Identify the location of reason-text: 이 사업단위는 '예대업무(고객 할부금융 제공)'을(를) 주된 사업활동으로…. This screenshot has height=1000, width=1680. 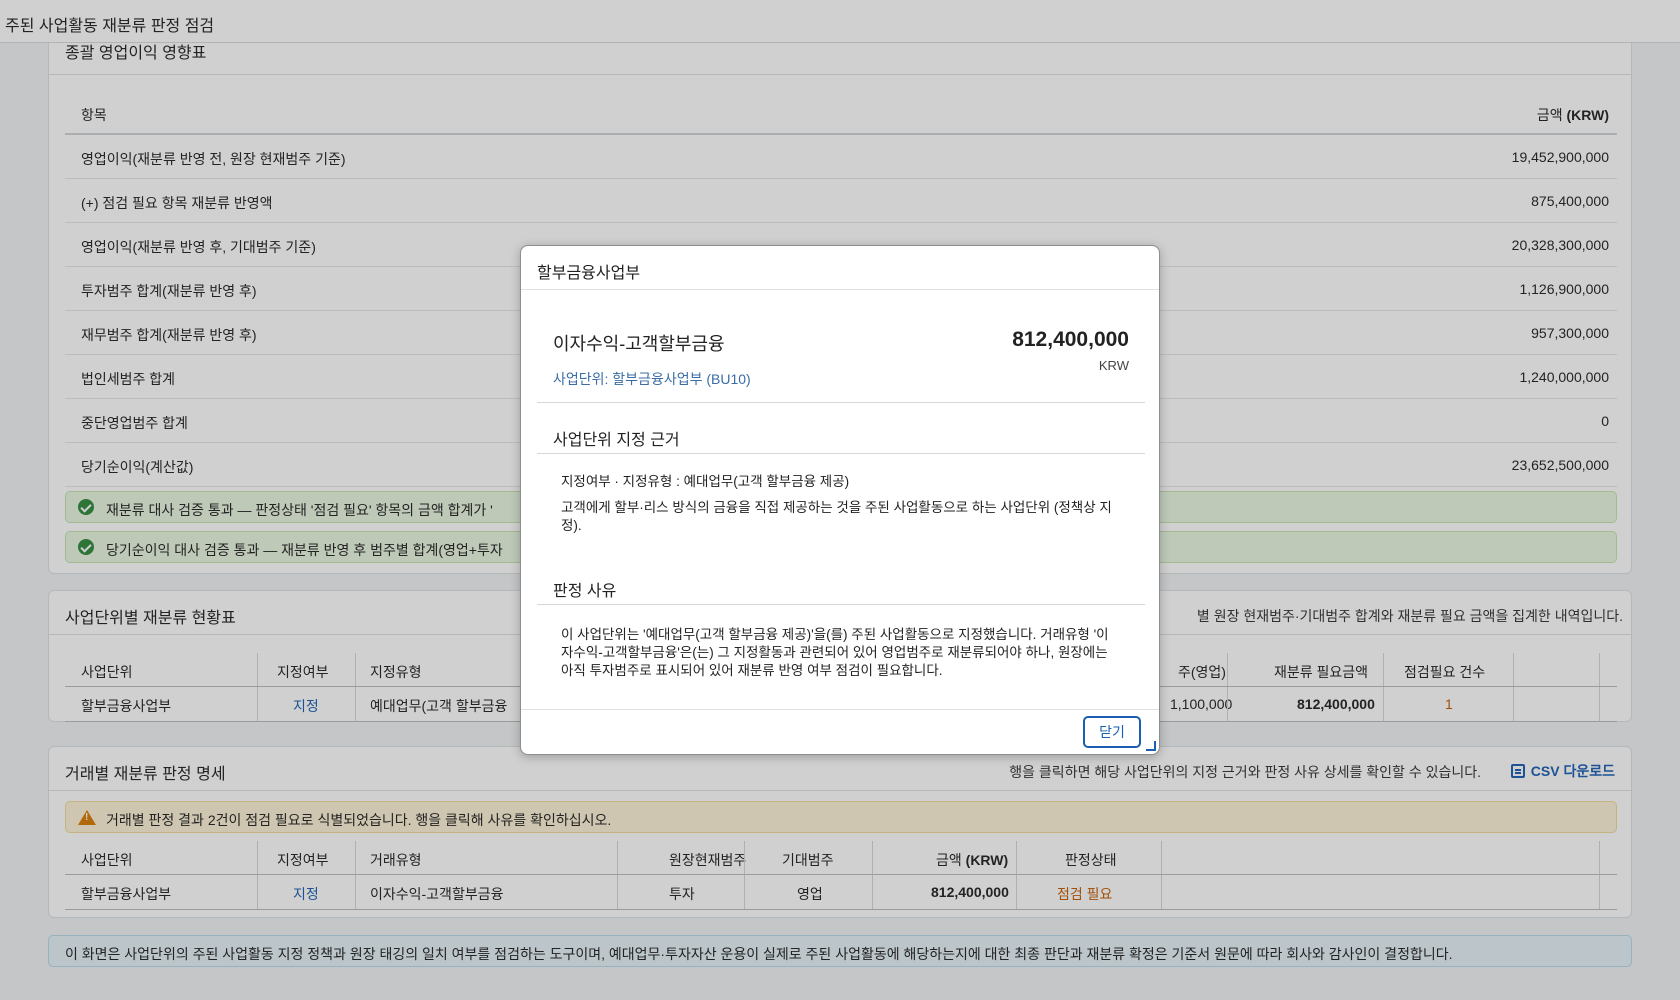
(835, 652).